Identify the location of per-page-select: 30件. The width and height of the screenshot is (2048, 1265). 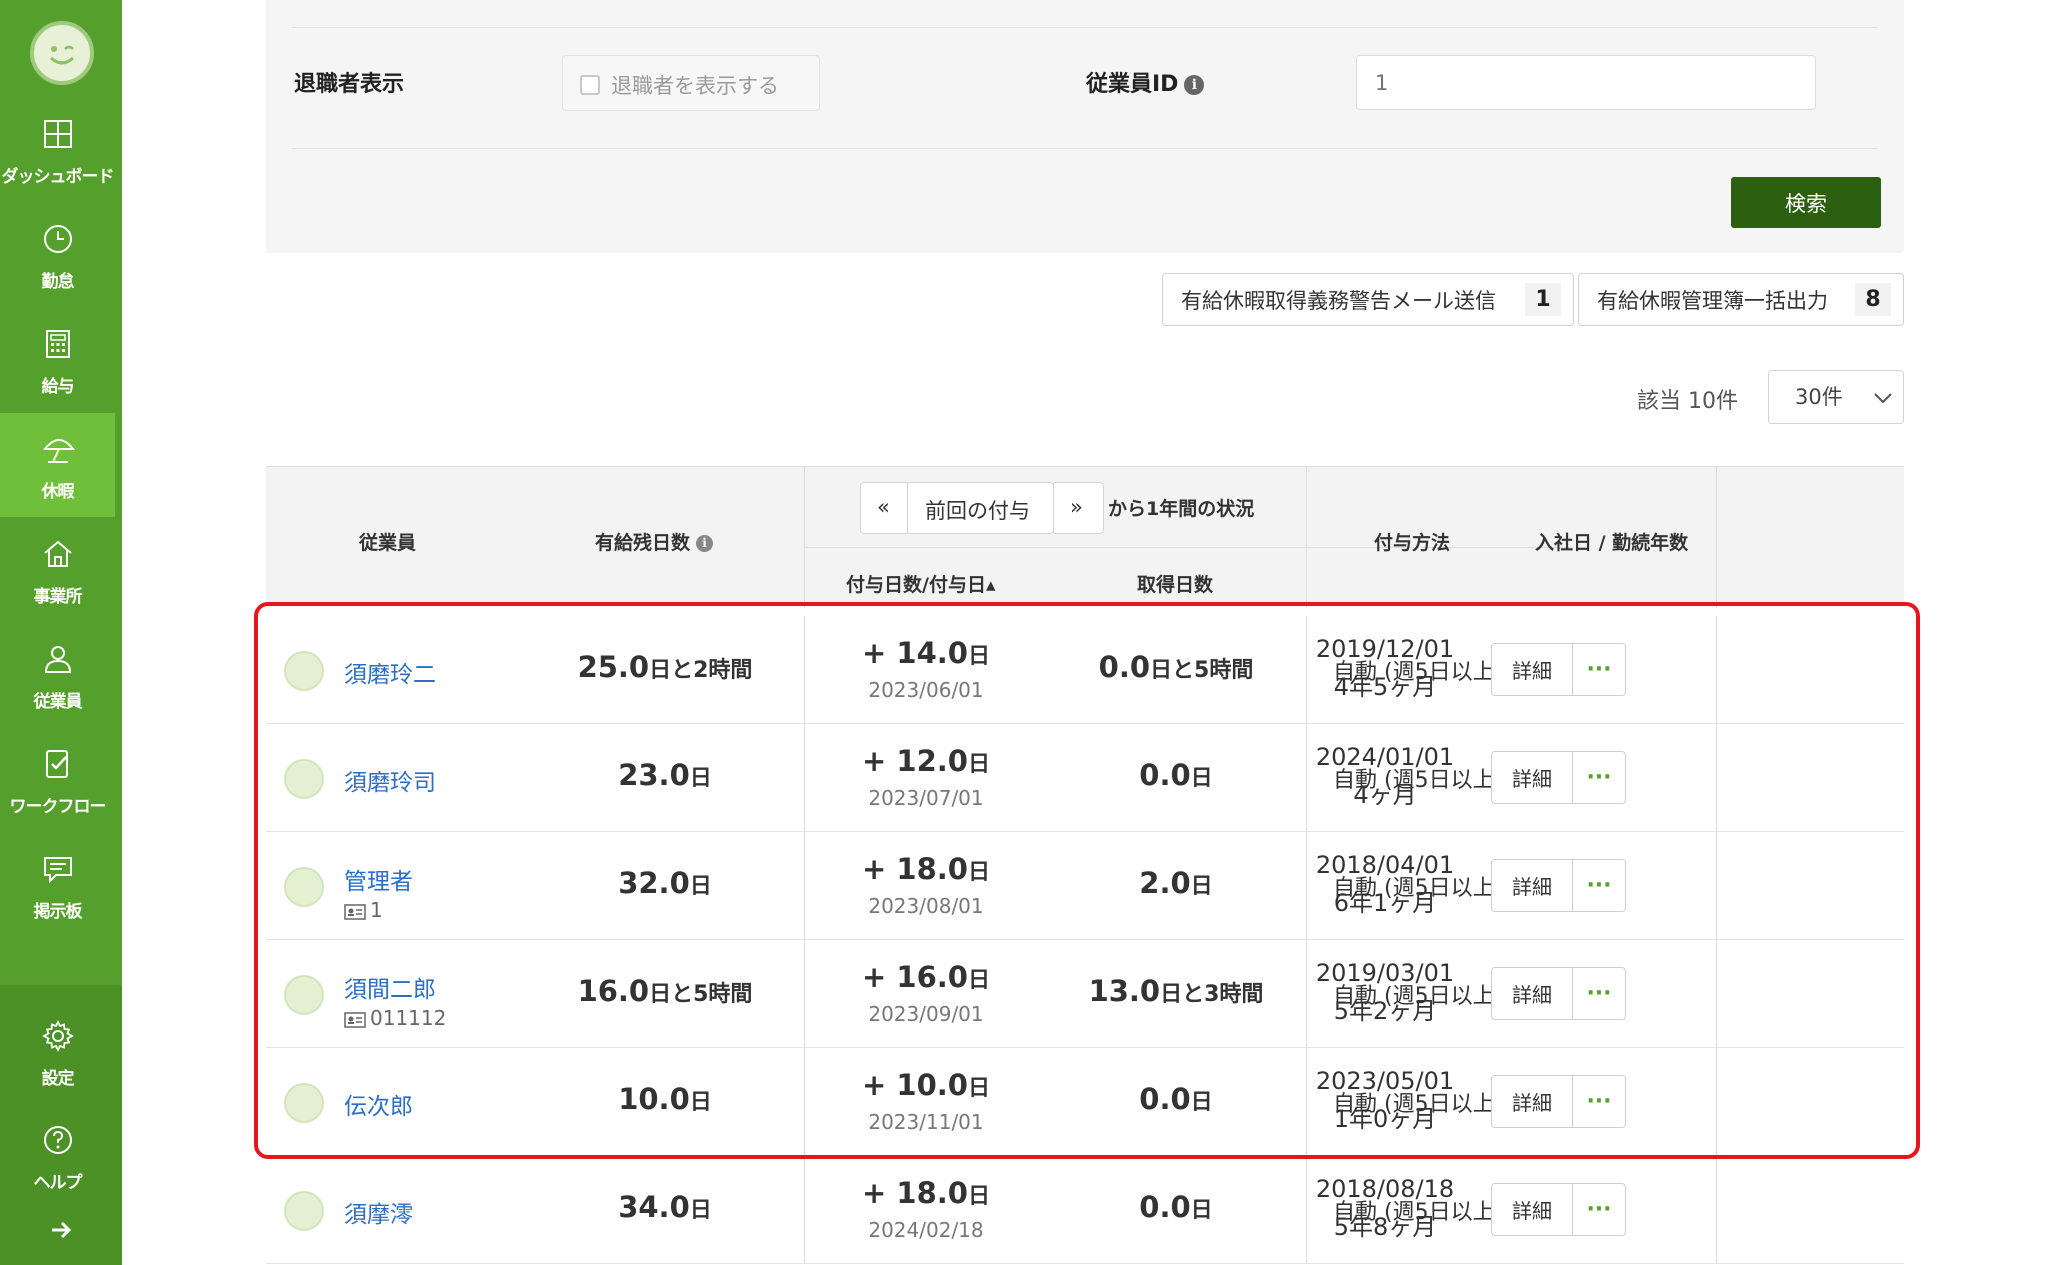
(1836, 397).